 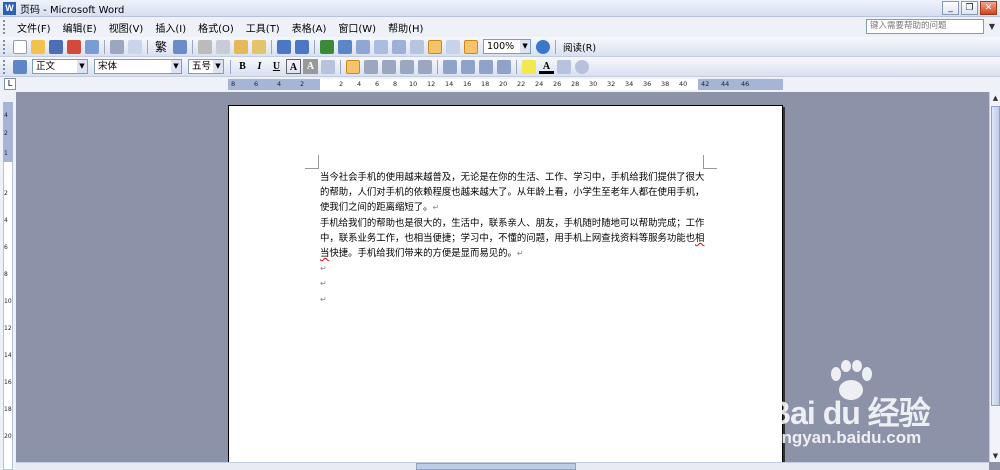 What do you see at coordinates (117, 46) in the screenshot?
I see `print-icon` at bounding box center [117, 46].